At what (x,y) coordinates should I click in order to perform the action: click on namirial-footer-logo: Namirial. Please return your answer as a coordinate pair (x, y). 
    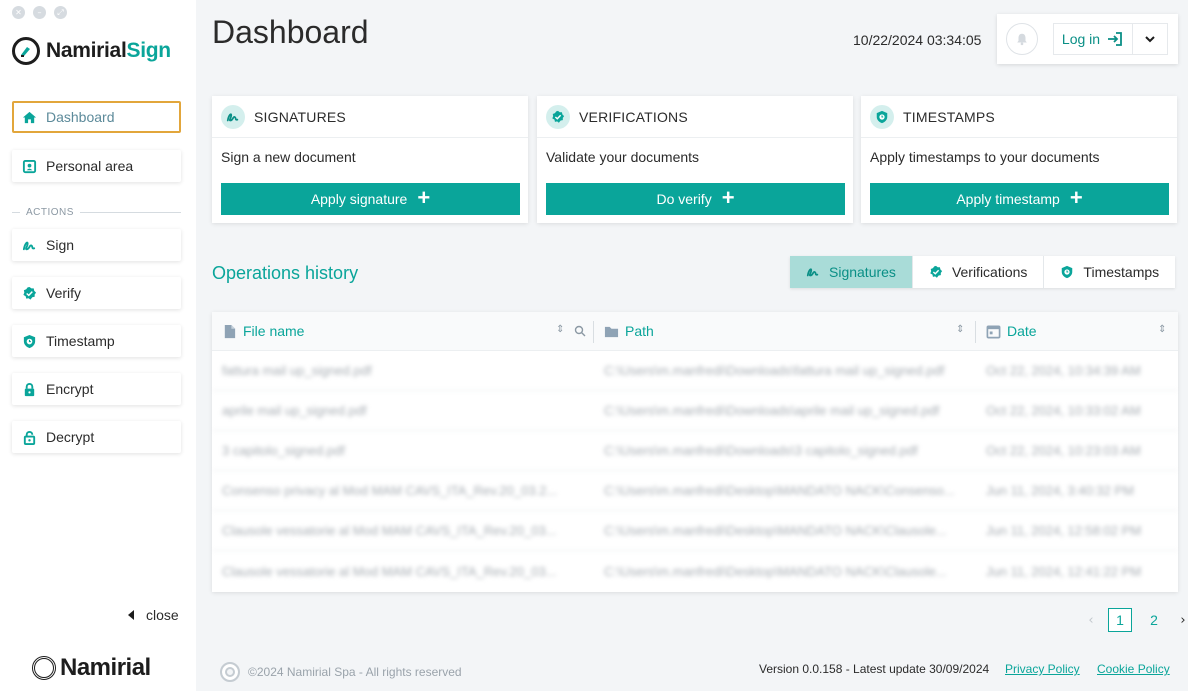
    Looking at the image, I should click on (91, 668).